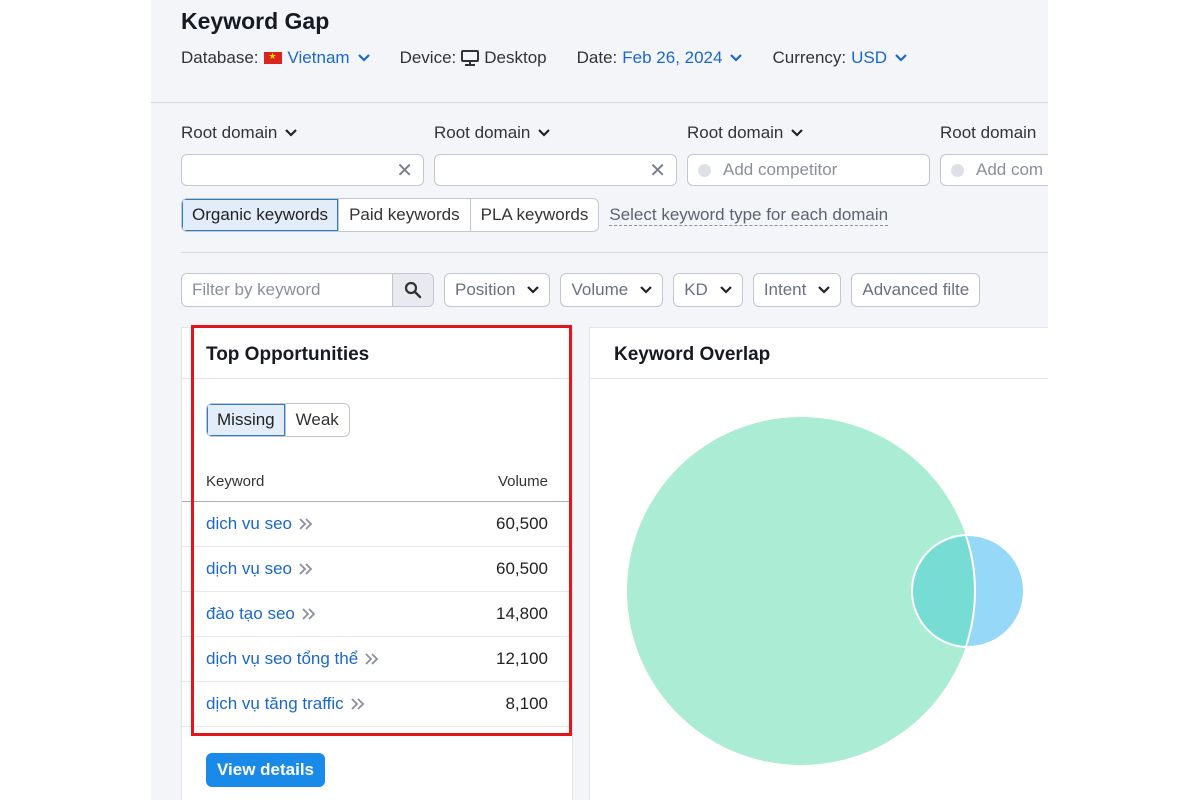 The height and width of the screenshot is (800, 1200). What do you see at coordinates (809, 57) in the screenshot?
I see `currency-label: Currency:` at bounding box center [809, 57].